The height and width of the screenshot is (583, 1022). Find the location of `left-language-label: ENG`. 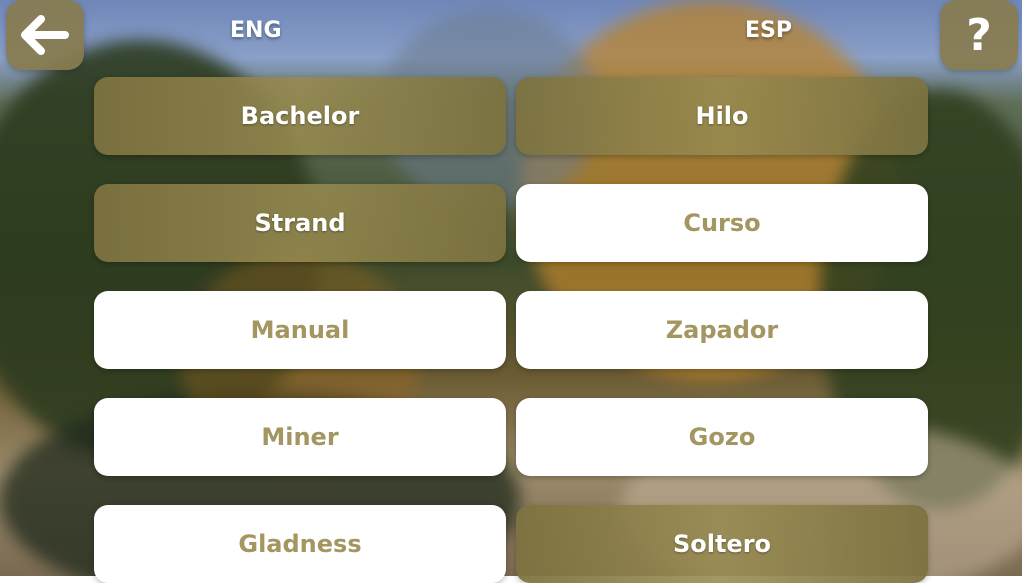

left-language-label: ENG is located at coordinates (256, 30).